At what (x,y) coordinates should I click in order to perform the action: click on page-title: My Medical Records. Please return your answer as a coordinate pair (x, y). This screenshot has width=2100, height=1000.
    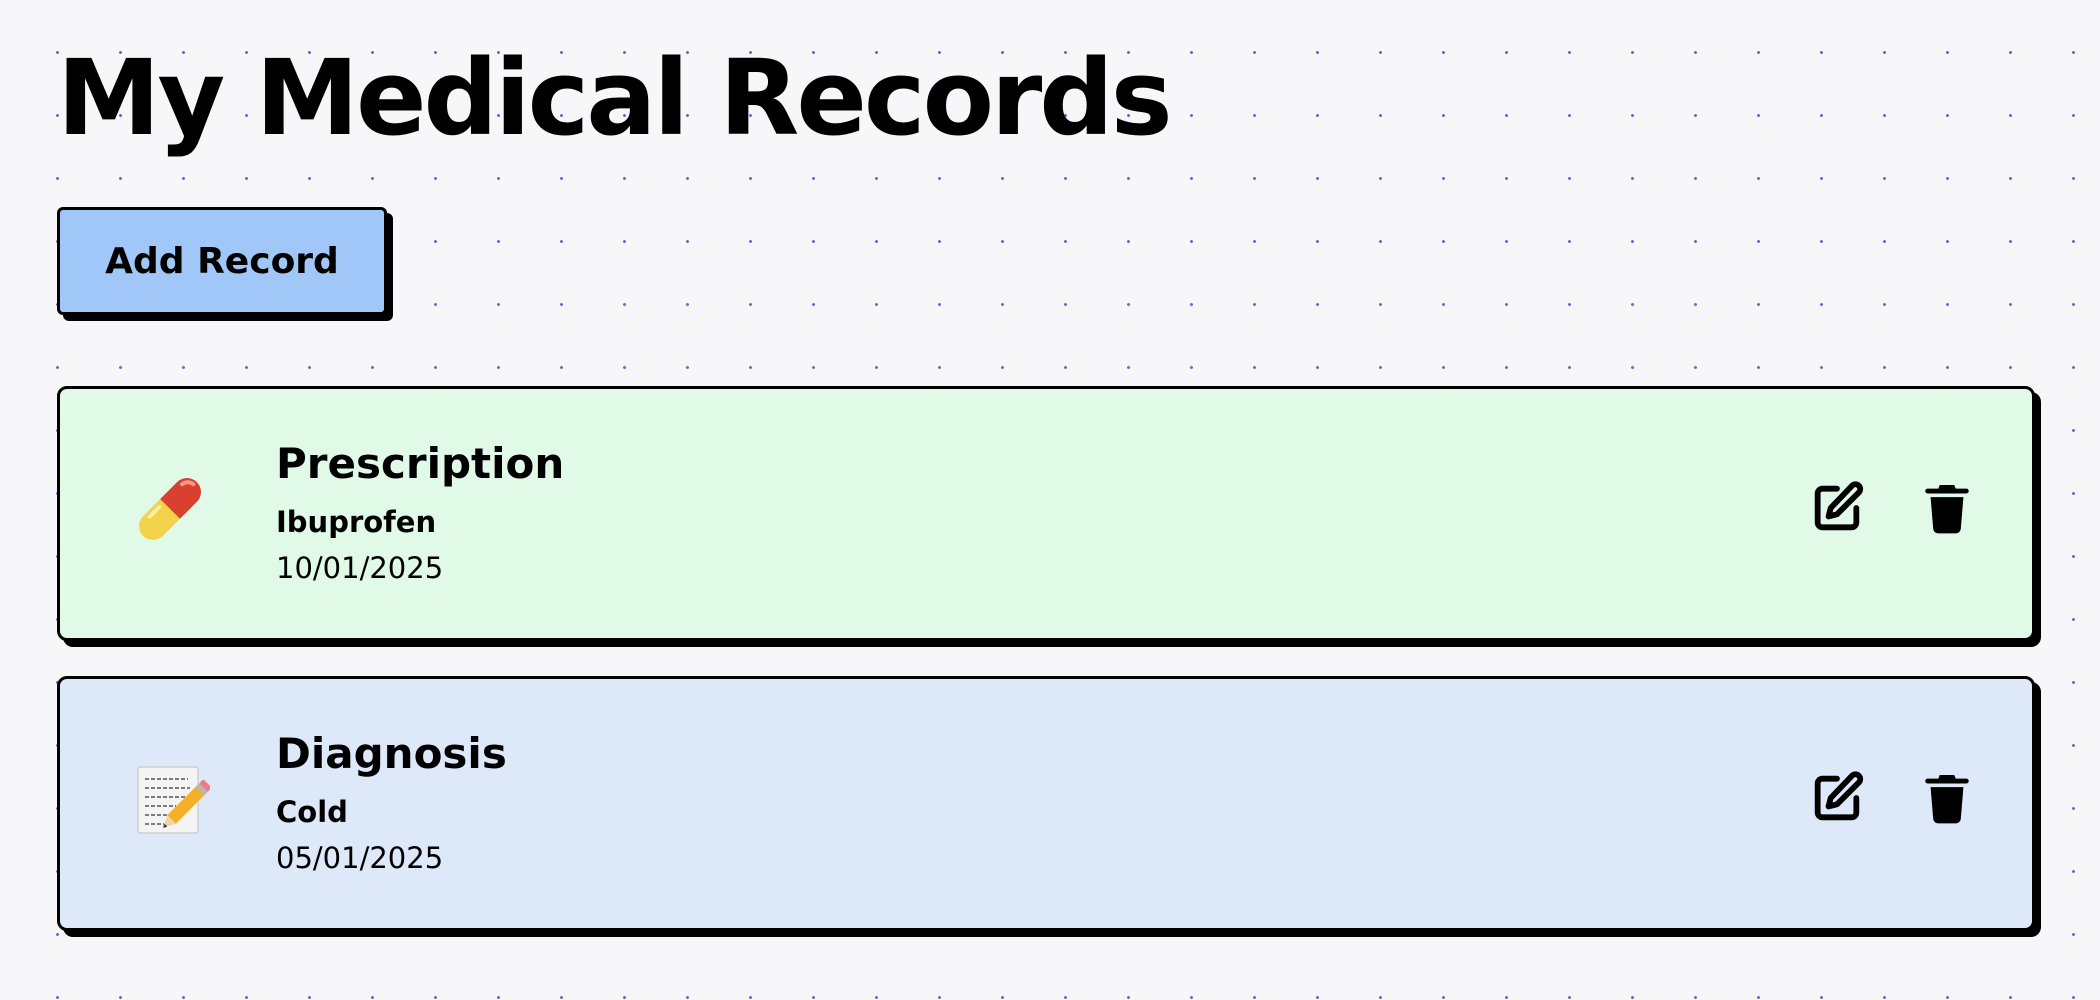
    Looking at the image, I should click on (615, 98).